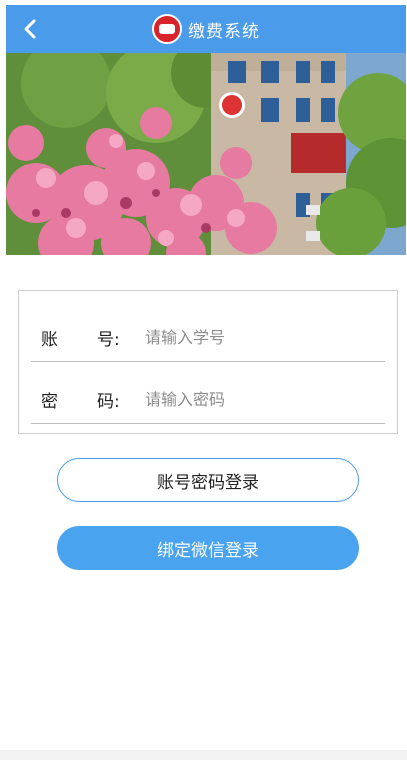 This screenshot has width=407, height=760. What do you see at coordinates (31, 29) in the screenshot?
I see `chevron-left-icon` at bounding box center [31, 29].